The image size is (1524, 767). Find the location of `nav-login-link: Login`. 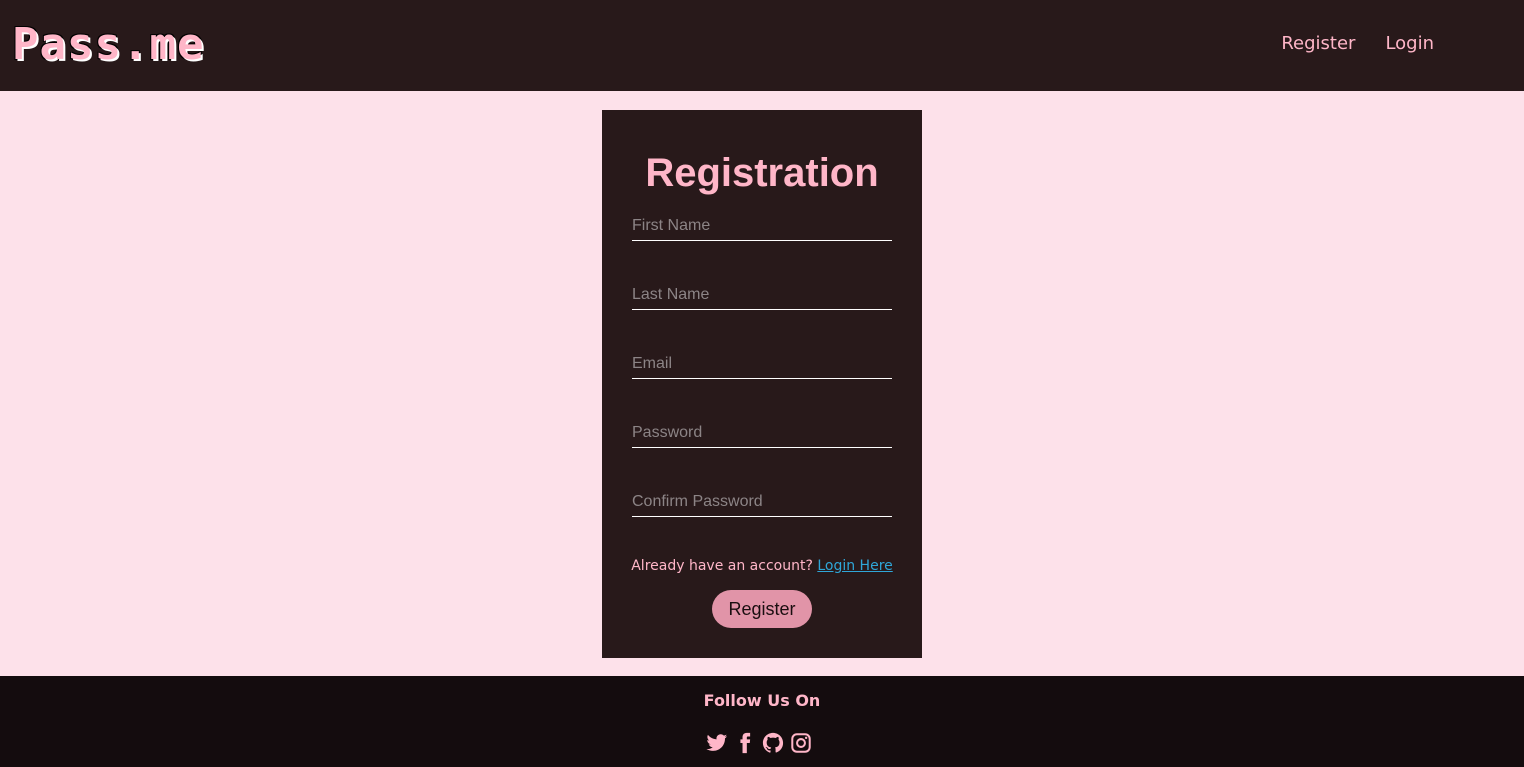

nav-login-link: Login is located at coordinates (1409, 44).